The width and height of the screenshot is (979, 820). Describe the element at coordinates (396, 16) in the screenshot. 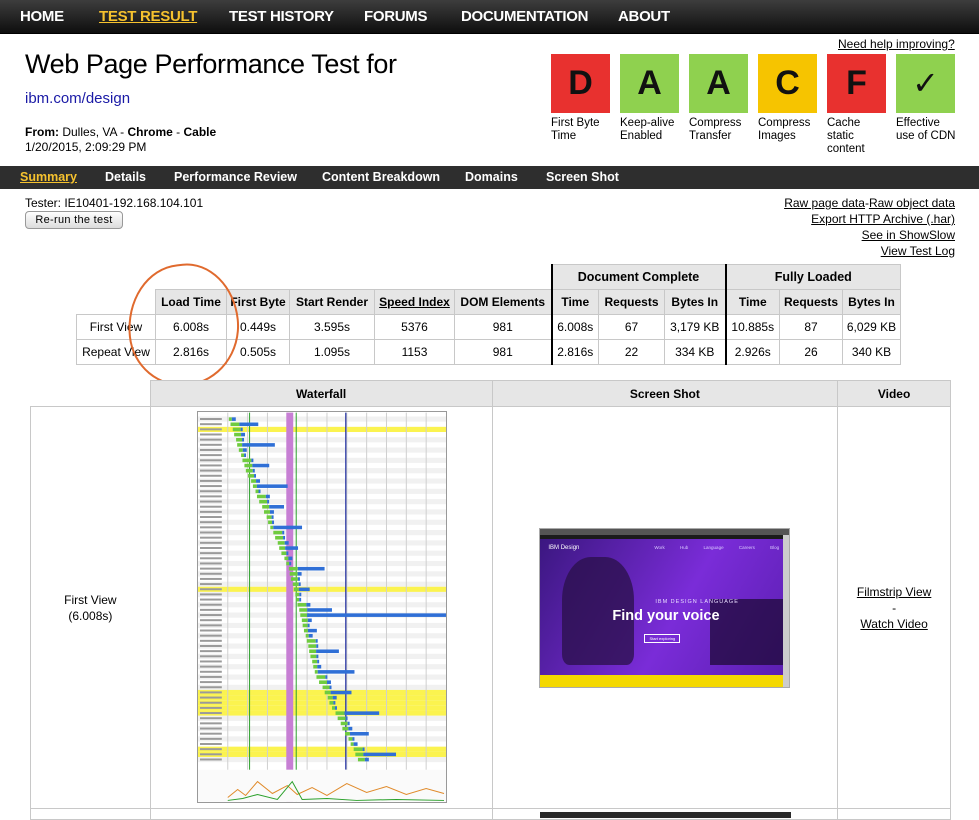

I see `nav-forums: FORUMS` at that location.